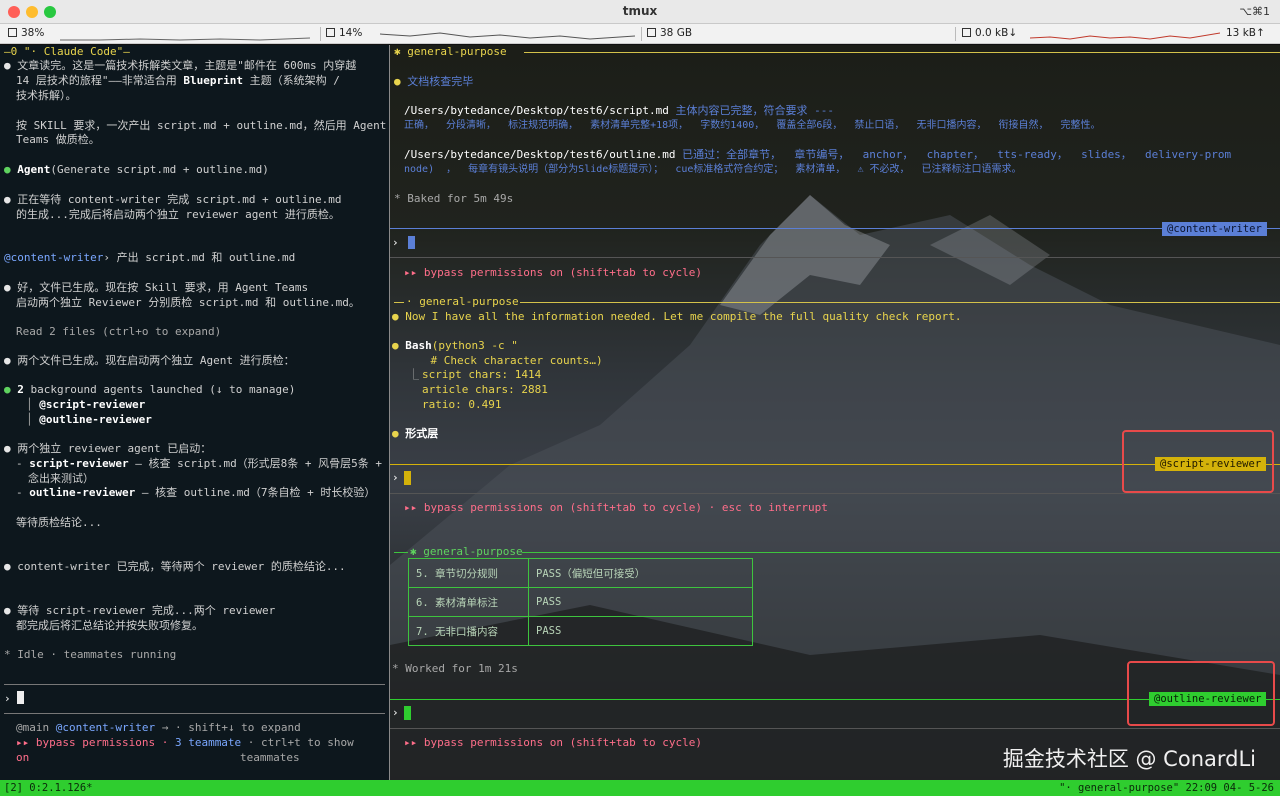 The width and height of the screenshot is (1280, 796). I want to click on tool-output: ratio: 0.491, so click(462, 404).